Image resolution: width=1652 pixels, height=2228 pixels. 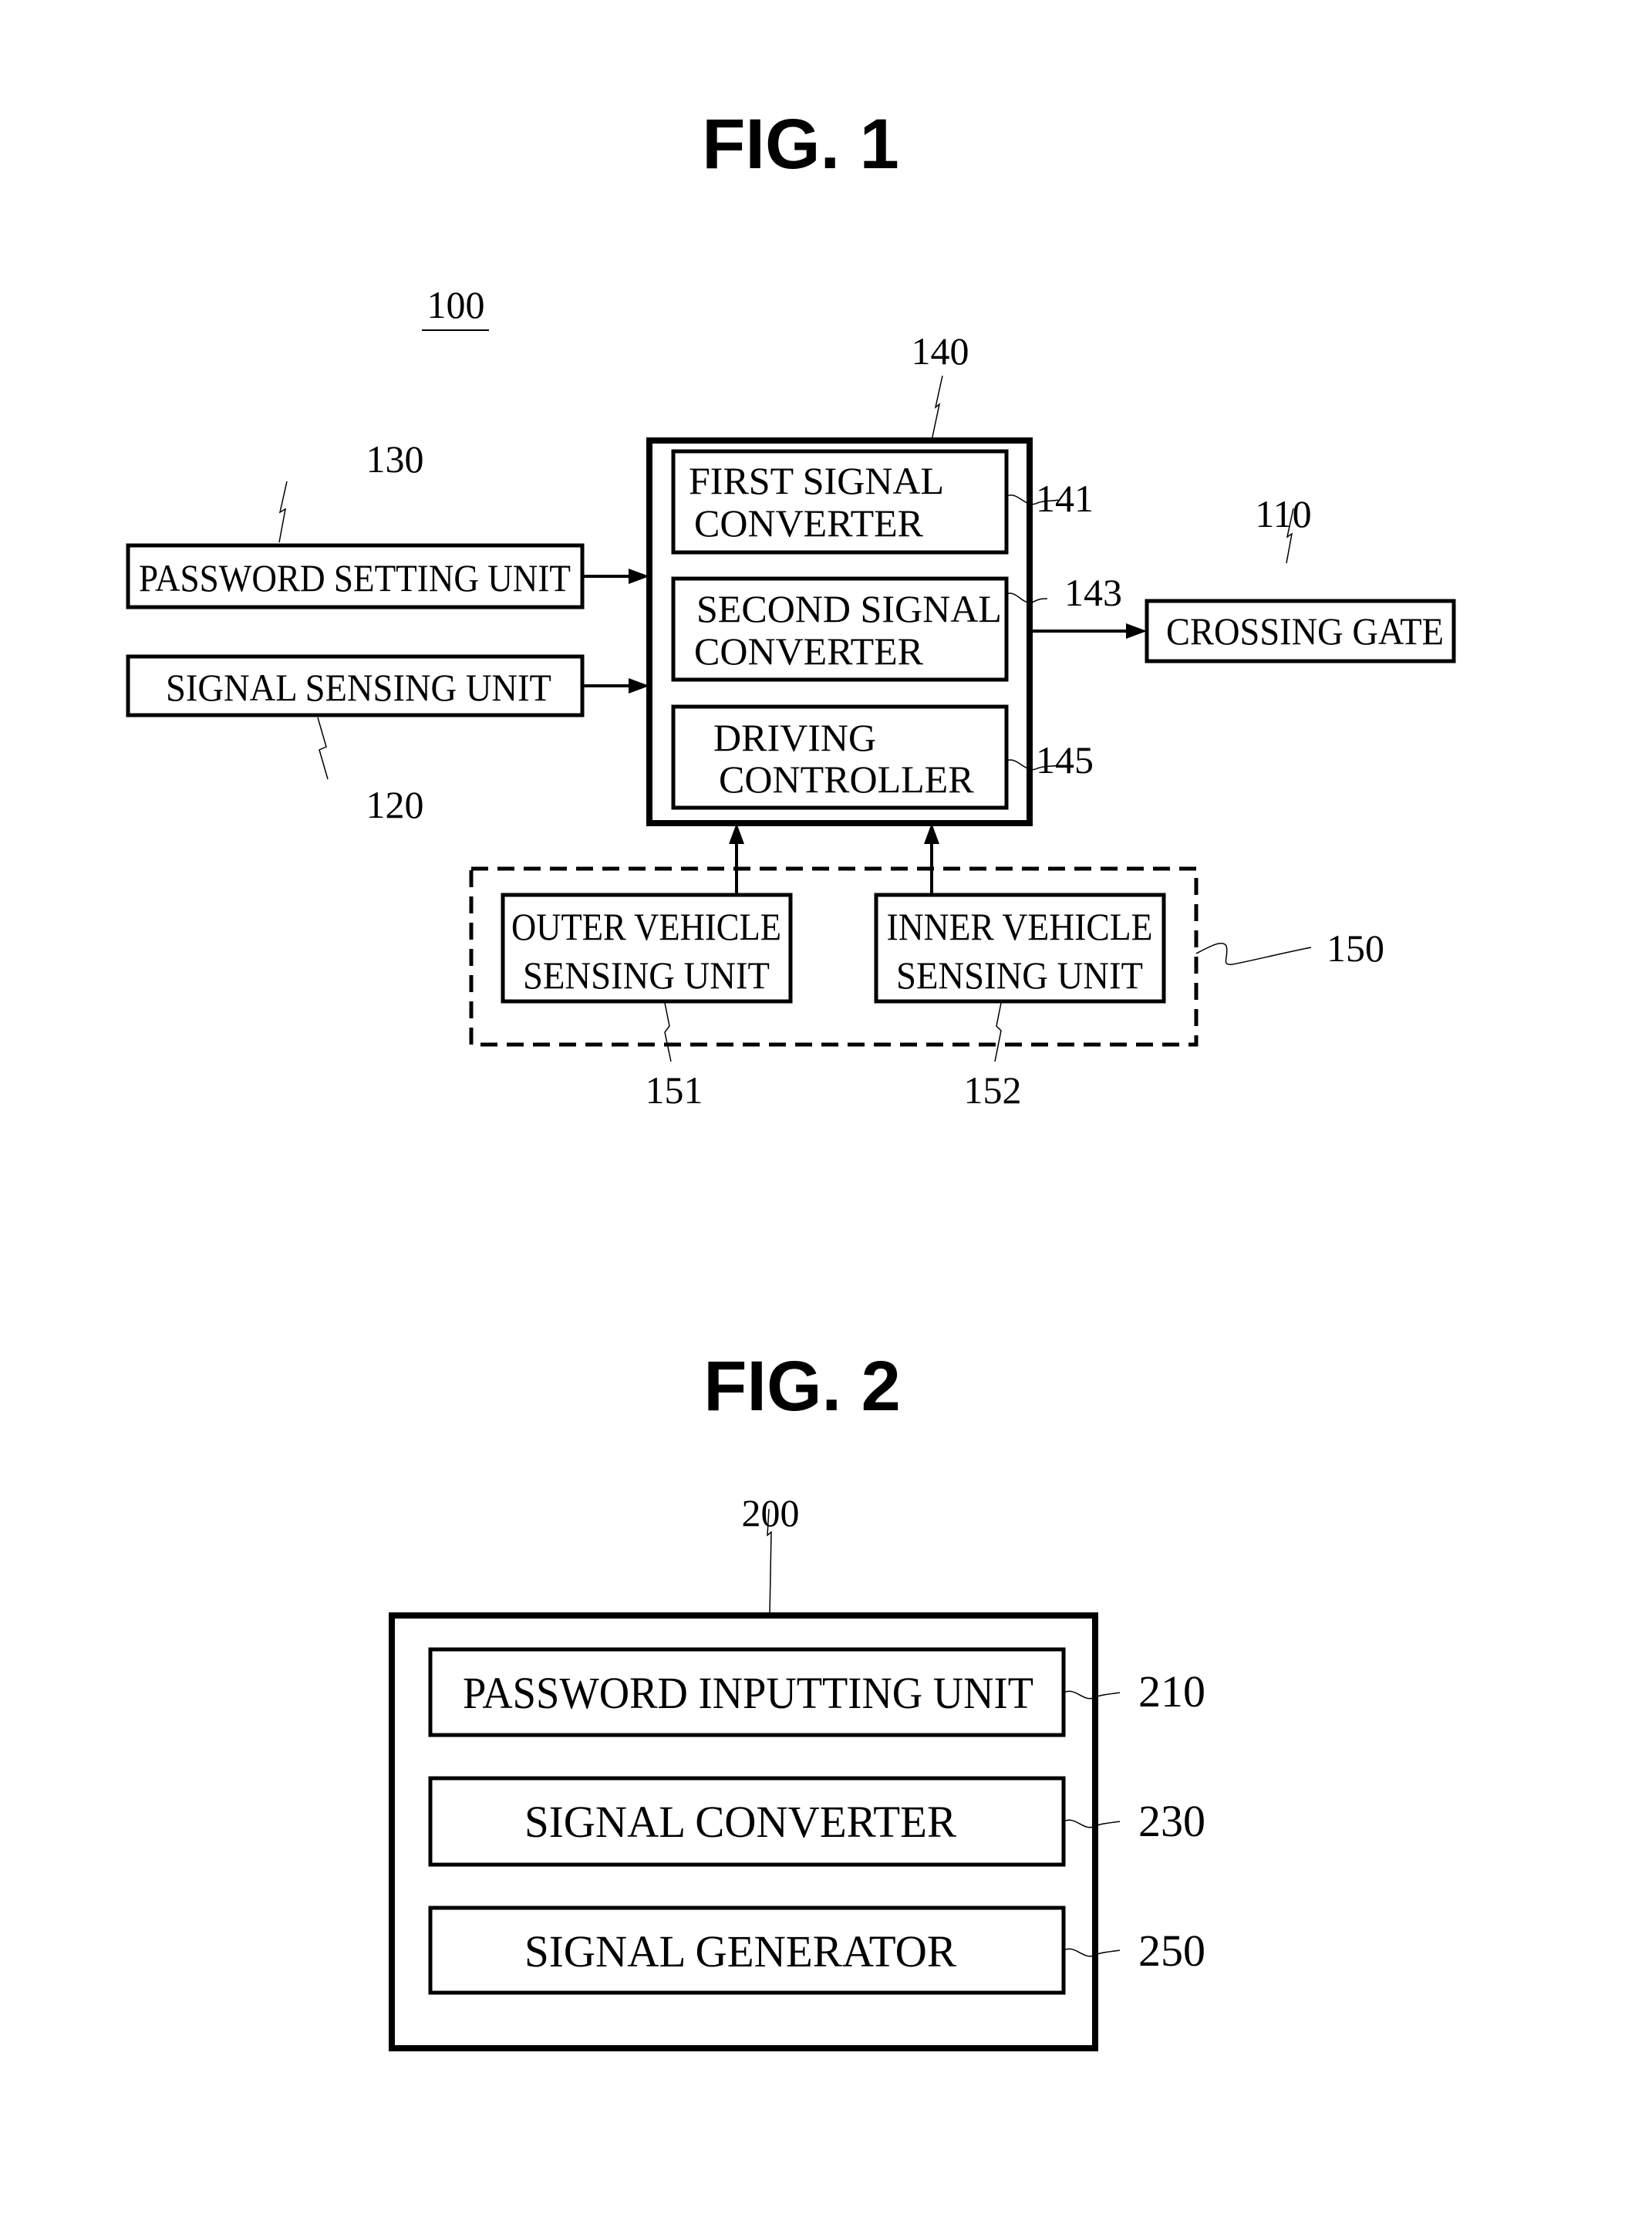 What do you see at coordinates (740, 1952) in the screenshot?
I see `signal-generator-label: SIGNAL GENERATOR` at bounding box center [740, 1952].